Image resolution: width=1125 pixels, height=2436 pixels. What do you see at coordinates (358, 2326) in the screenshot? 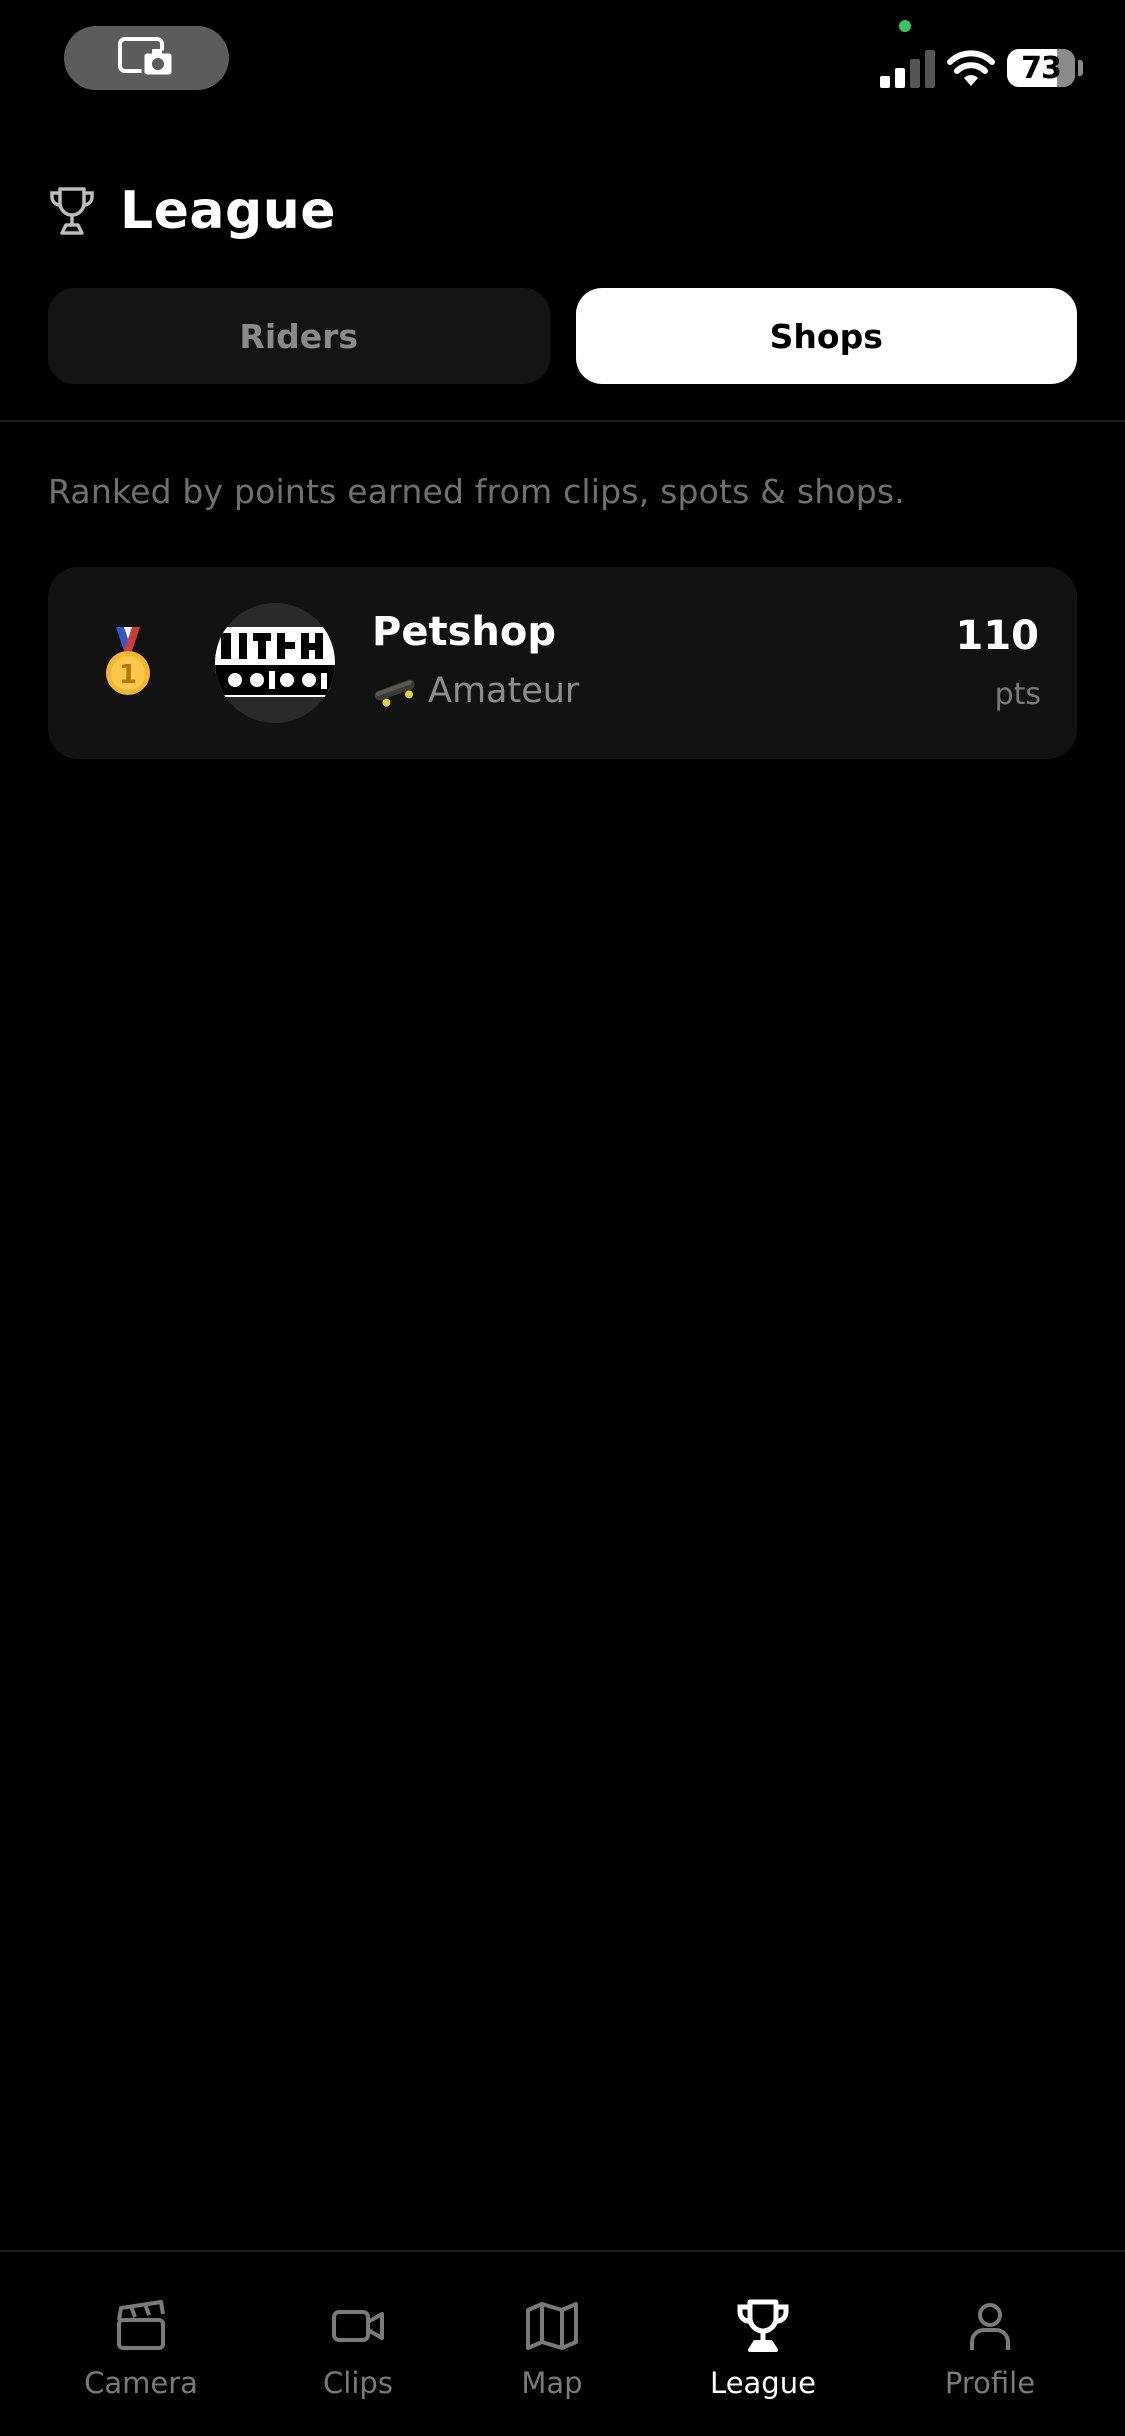
I see `video-camera-icon` at bounding box center [358, 2326].